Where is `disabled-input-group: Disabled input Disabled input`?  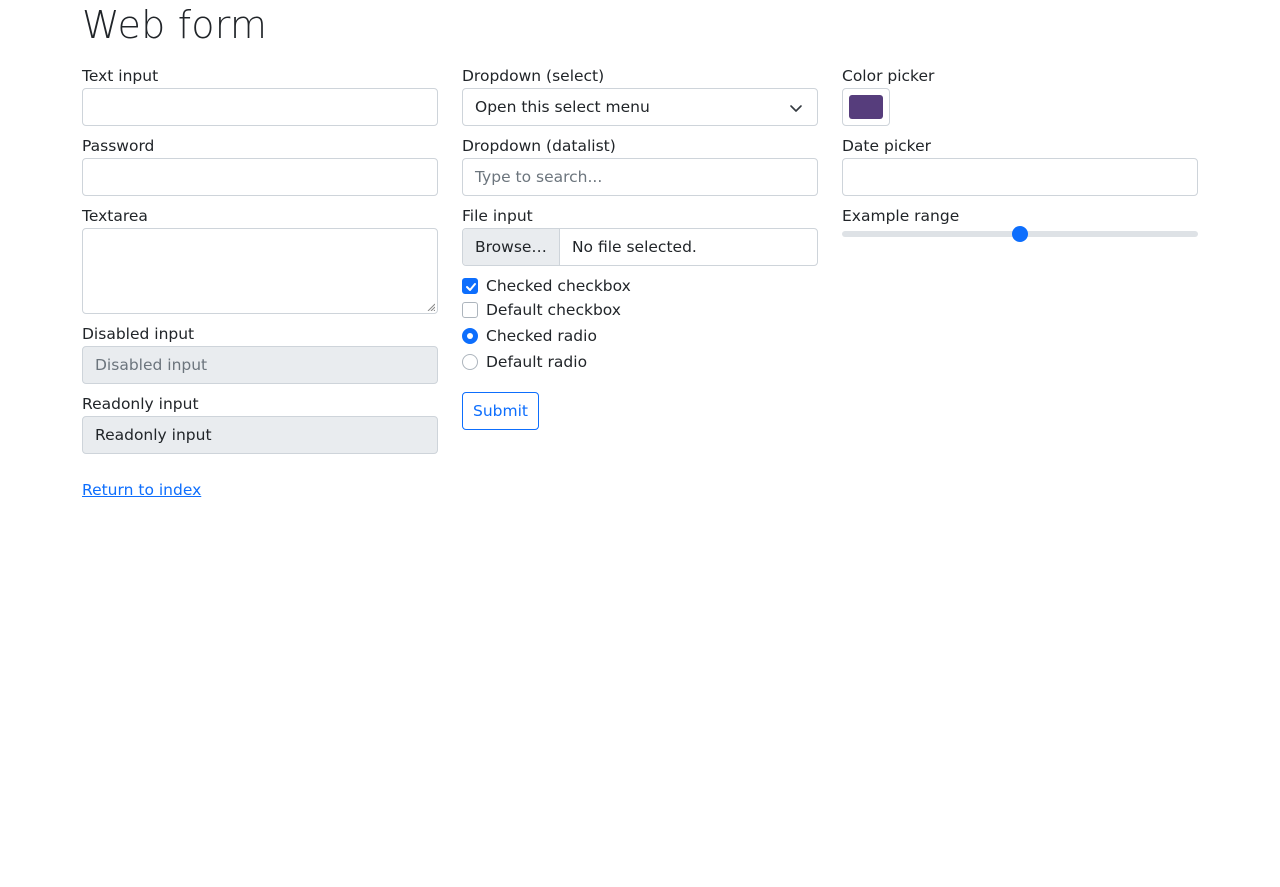
disabled-input-group: Disabled input Disabled input is located at coordinates (260, 354).